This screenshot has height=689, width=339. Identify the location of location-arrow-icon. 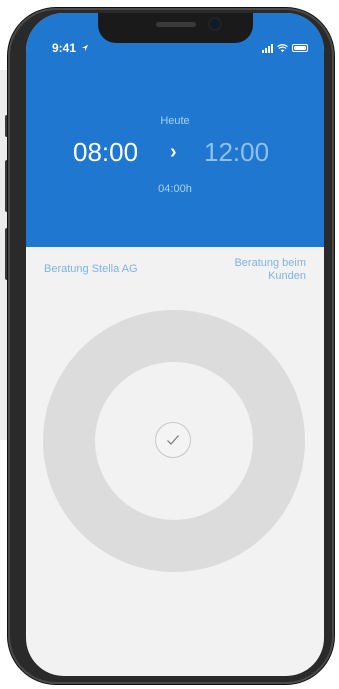
(85, 48).